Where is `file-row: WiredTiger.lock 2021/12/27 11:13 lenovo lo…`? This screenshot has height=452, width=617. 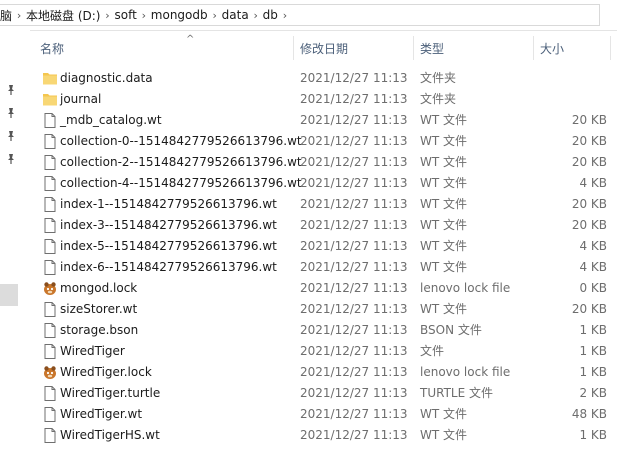
file-row: WiredTiger.lock 2021/12/27 11:13 lenovo lo… is located at coordinates (323, 372).